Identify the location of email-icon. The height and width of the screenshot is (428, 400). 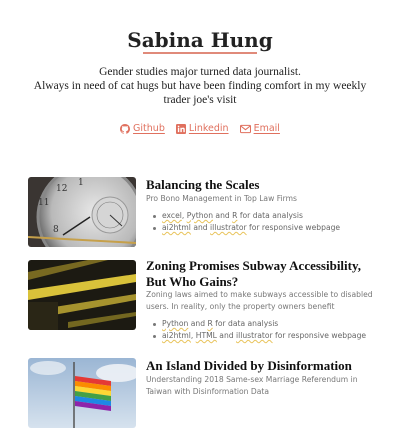
(245, 128).